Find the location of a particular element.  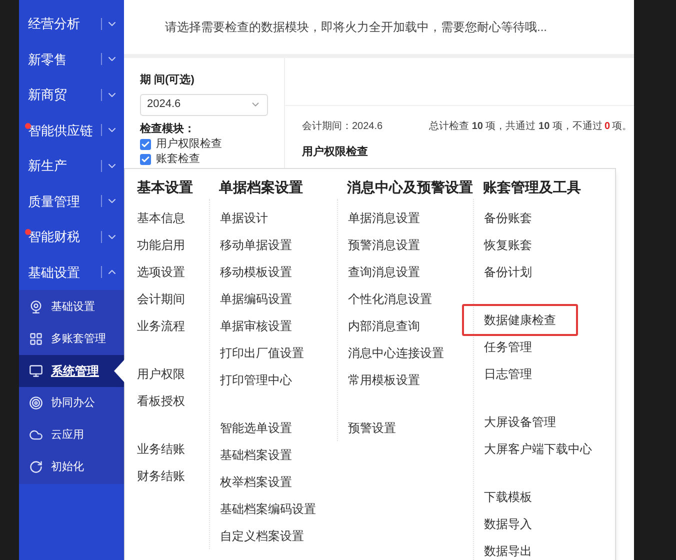

submenu-item: 云应用 is located at coordinates (71, 435).